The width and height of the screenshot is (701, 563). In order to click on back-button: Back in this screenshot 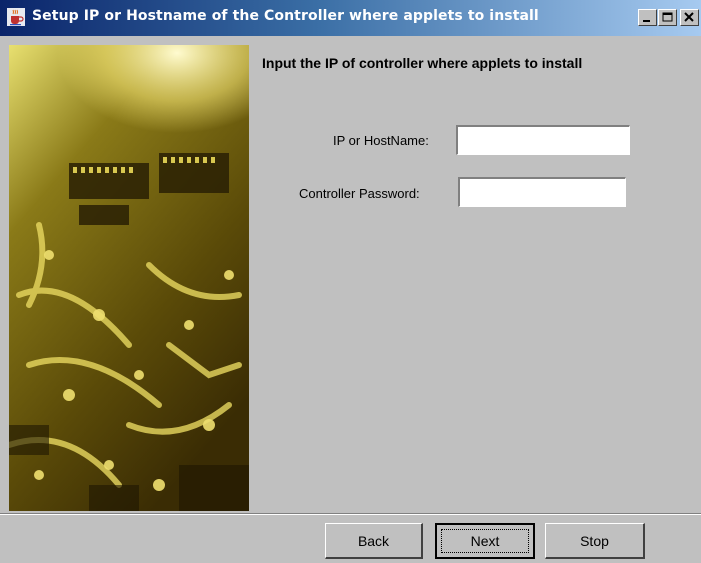, I will do `click(374, 541)`.